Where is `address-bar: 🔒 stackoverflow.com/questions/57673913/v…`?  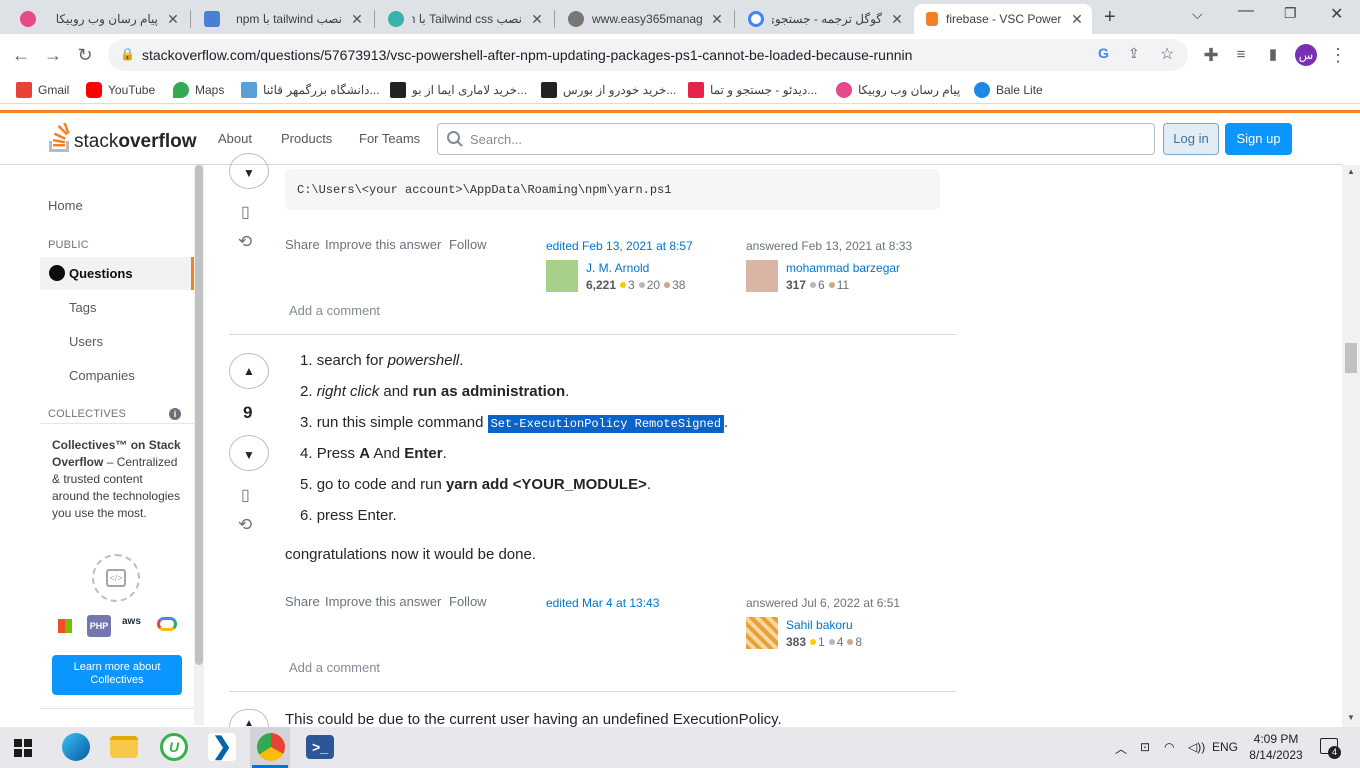 address-bar: 🔒 stackoverflow.com/questions/57673913/v… is located at coordinates (648, 55).